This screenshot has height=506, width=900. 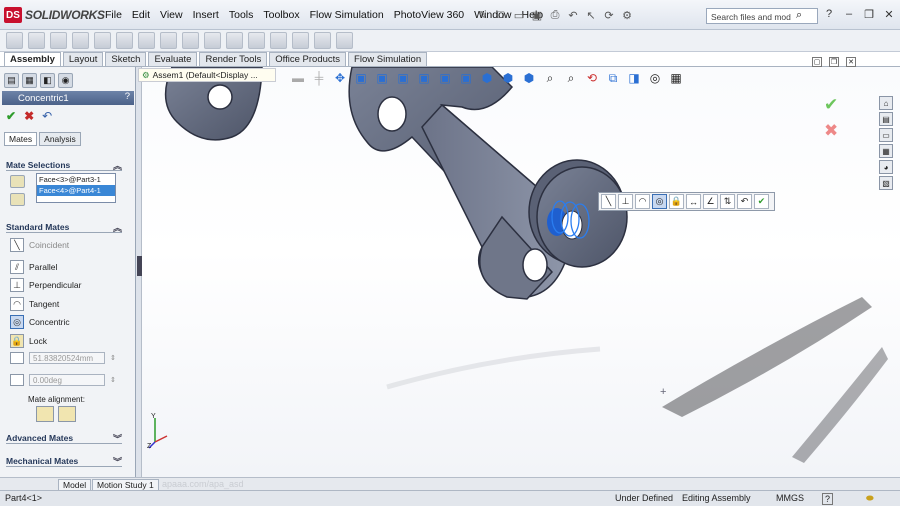 What do you see at coordinates (241, 15) in the screenshot?
I see `menu-tools: Tools` at bounding box center [241, 15].